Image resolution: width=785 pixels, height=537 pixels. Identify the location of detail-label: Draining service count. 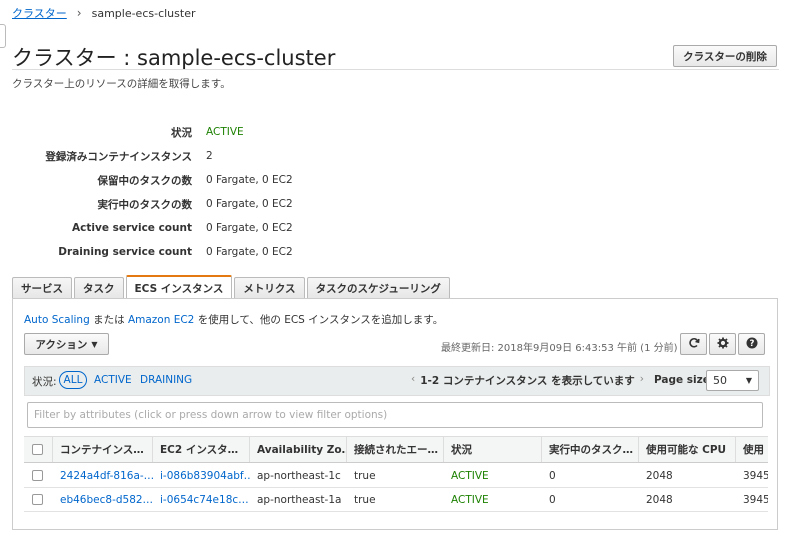
(125, 252).